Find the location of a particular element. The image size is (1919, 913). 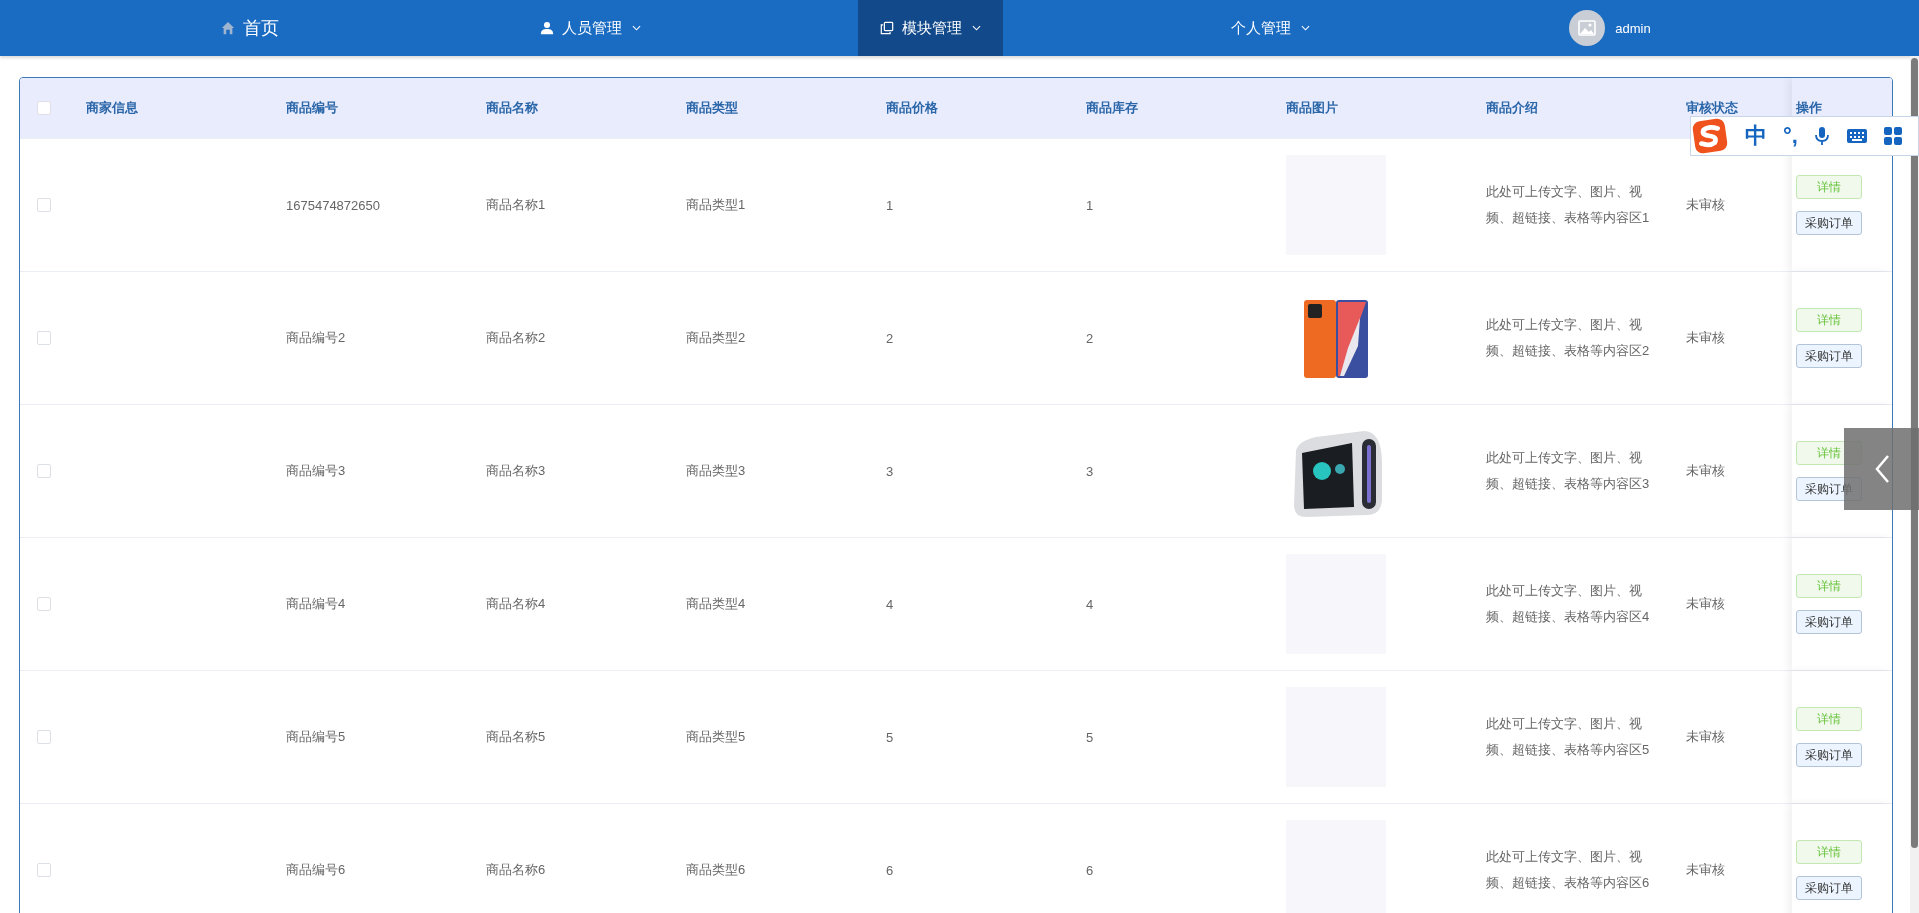

product-name: 商品名称3 is located at coordinates (516, 471).